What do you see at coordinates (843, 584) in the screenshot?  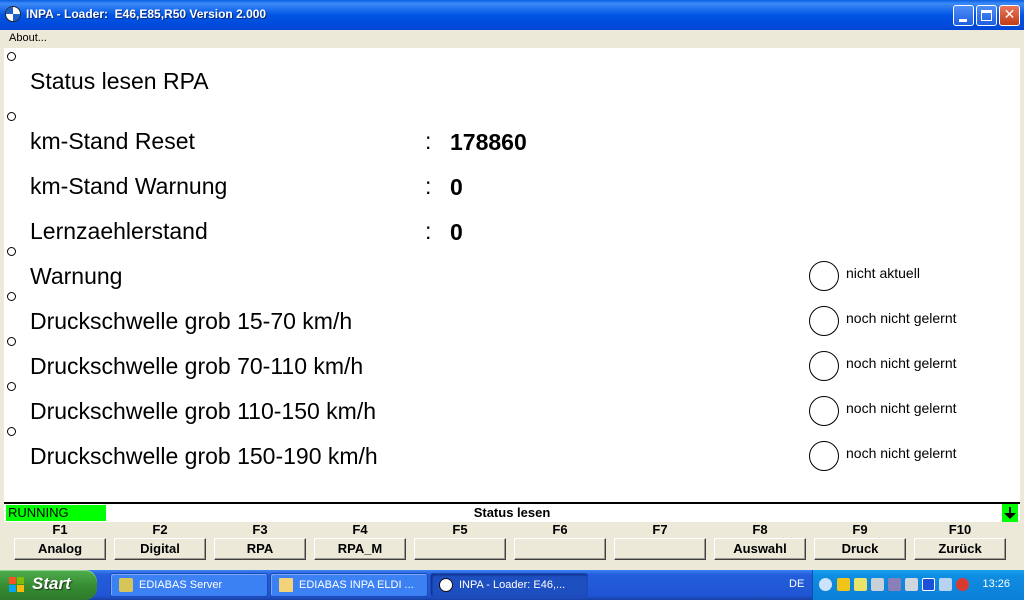 I see `warning-icon` at bounding box center [843, 584].